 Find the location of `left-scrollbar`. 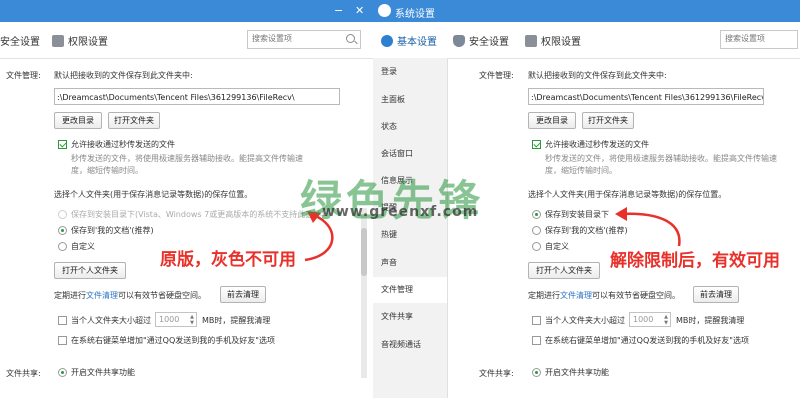

left-scrollbar is located at coordinates (364, 293).